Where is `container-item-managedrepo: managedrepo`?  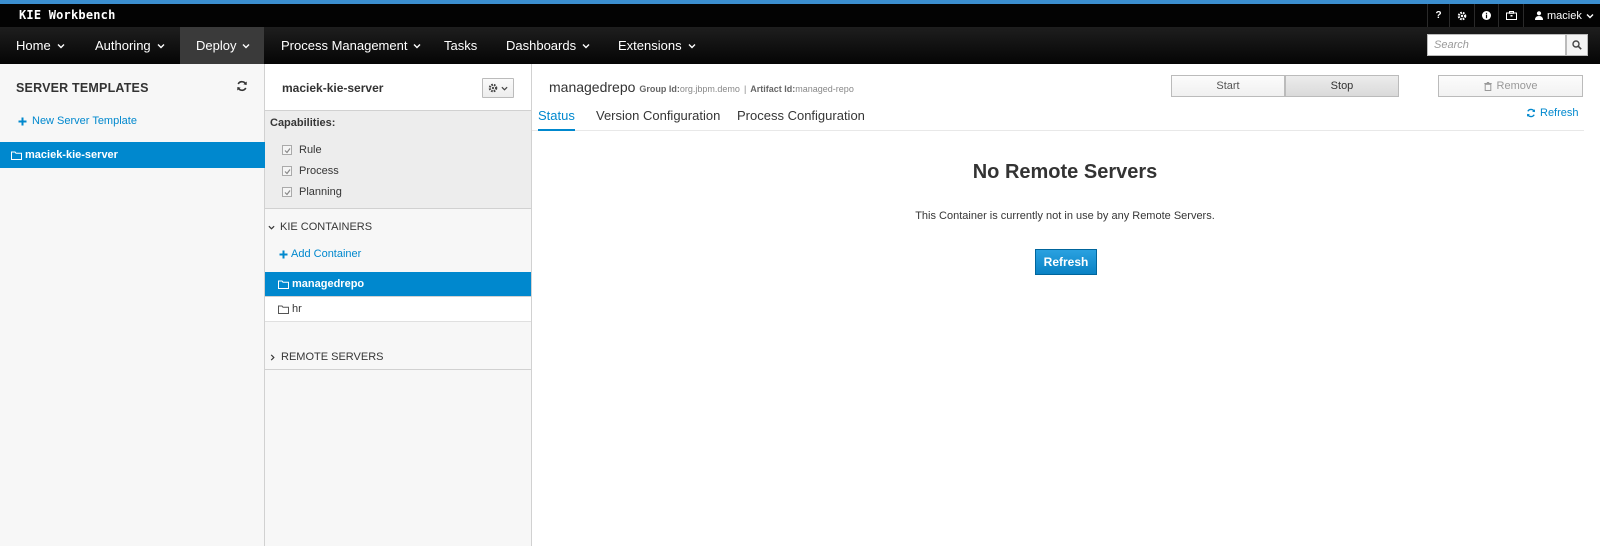 container-item-managedrepo: managedrepo is located at coordinates (398, 284).